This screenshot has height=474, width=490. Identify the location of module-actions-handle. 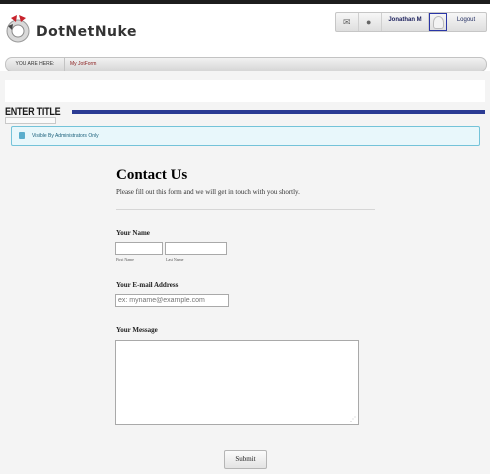
(30, 120).